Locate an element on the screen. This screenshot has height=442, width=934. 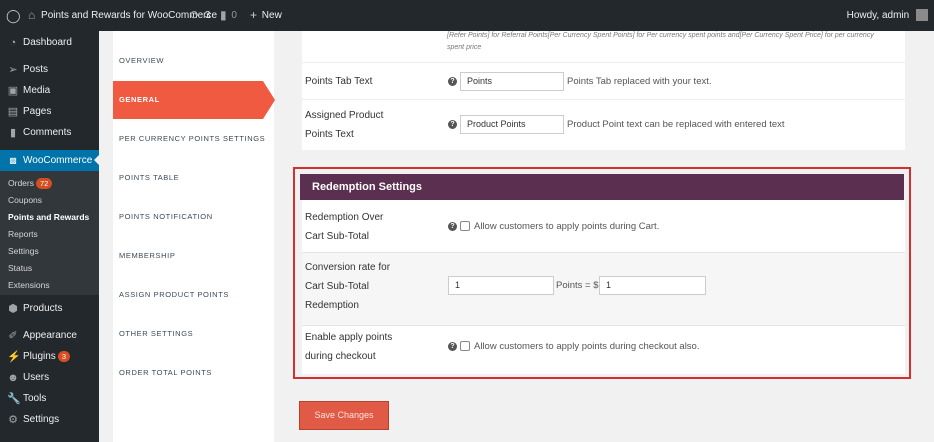
wordpress-logo-icon: ◯ is located at coordinates (13, 15).